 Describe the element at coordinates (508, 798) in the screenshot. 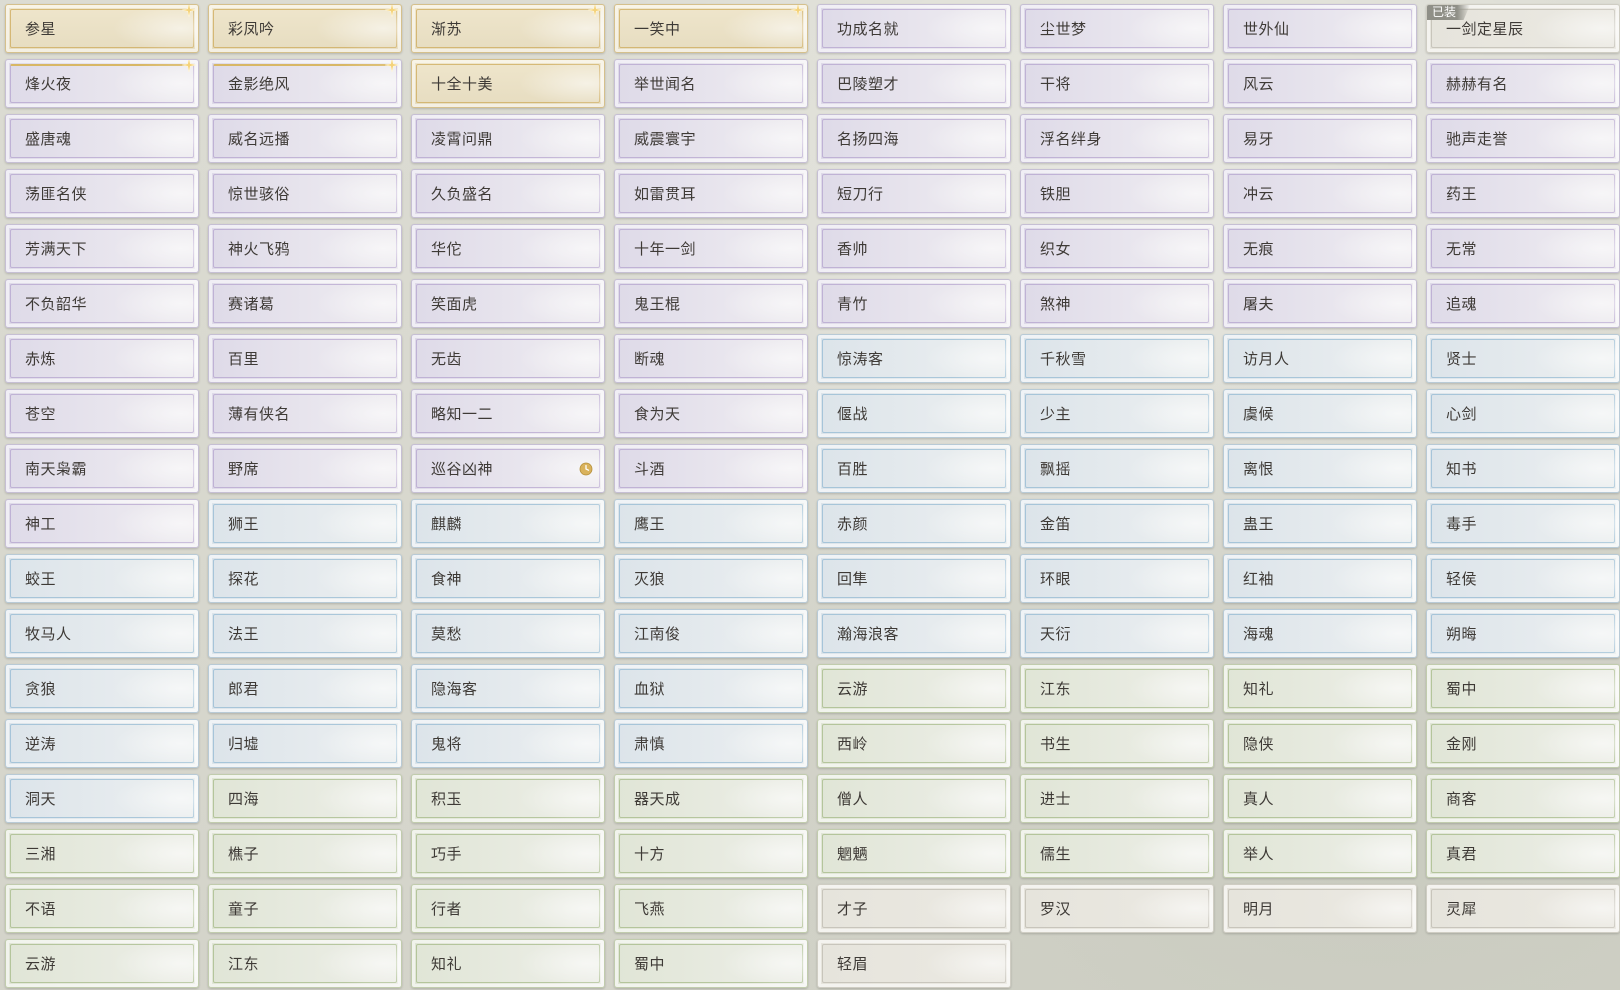

I see `title-tile: 积玉` at that location.